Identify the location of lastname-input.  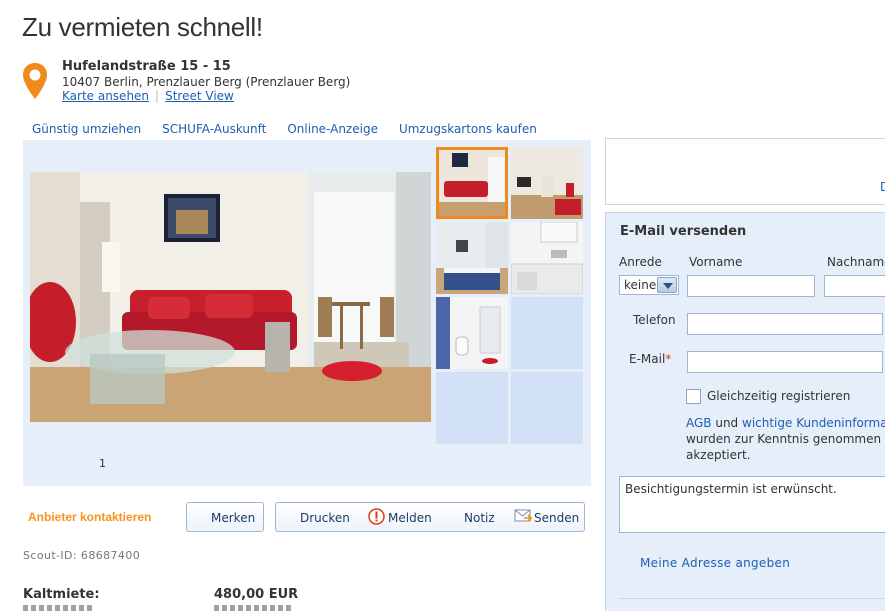
(854, 286).